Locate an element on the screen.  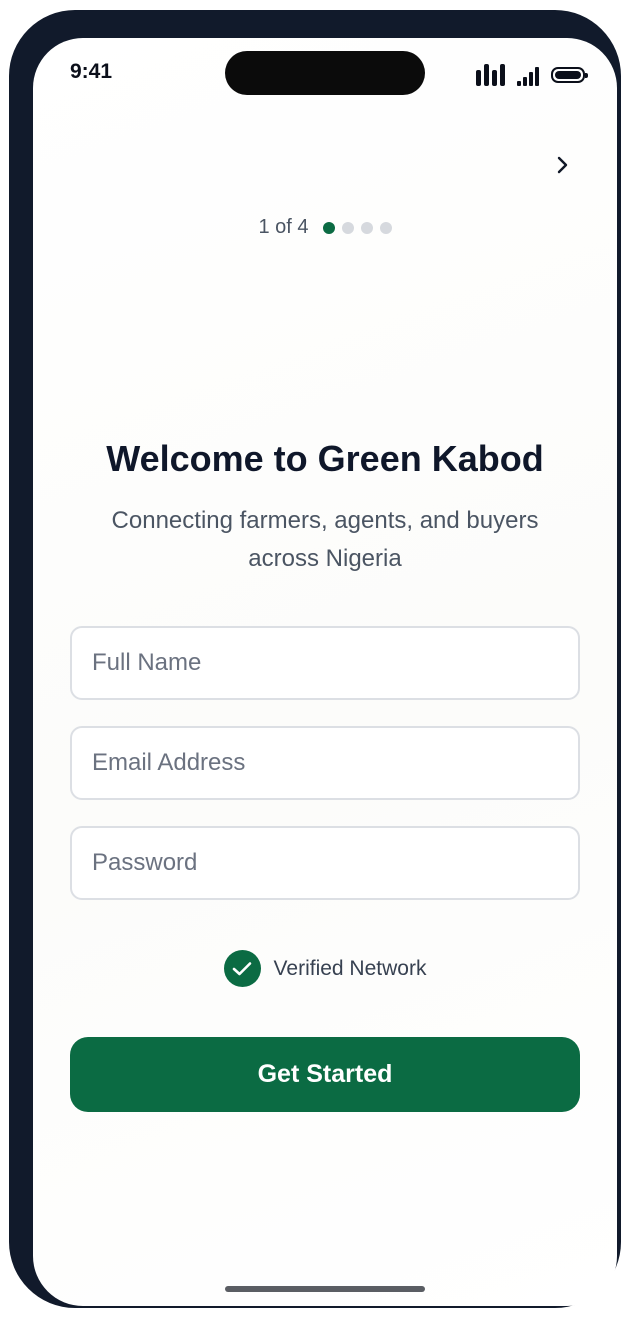
onboarding-progress: 1 of 4 is located at coordinates (325, 227).